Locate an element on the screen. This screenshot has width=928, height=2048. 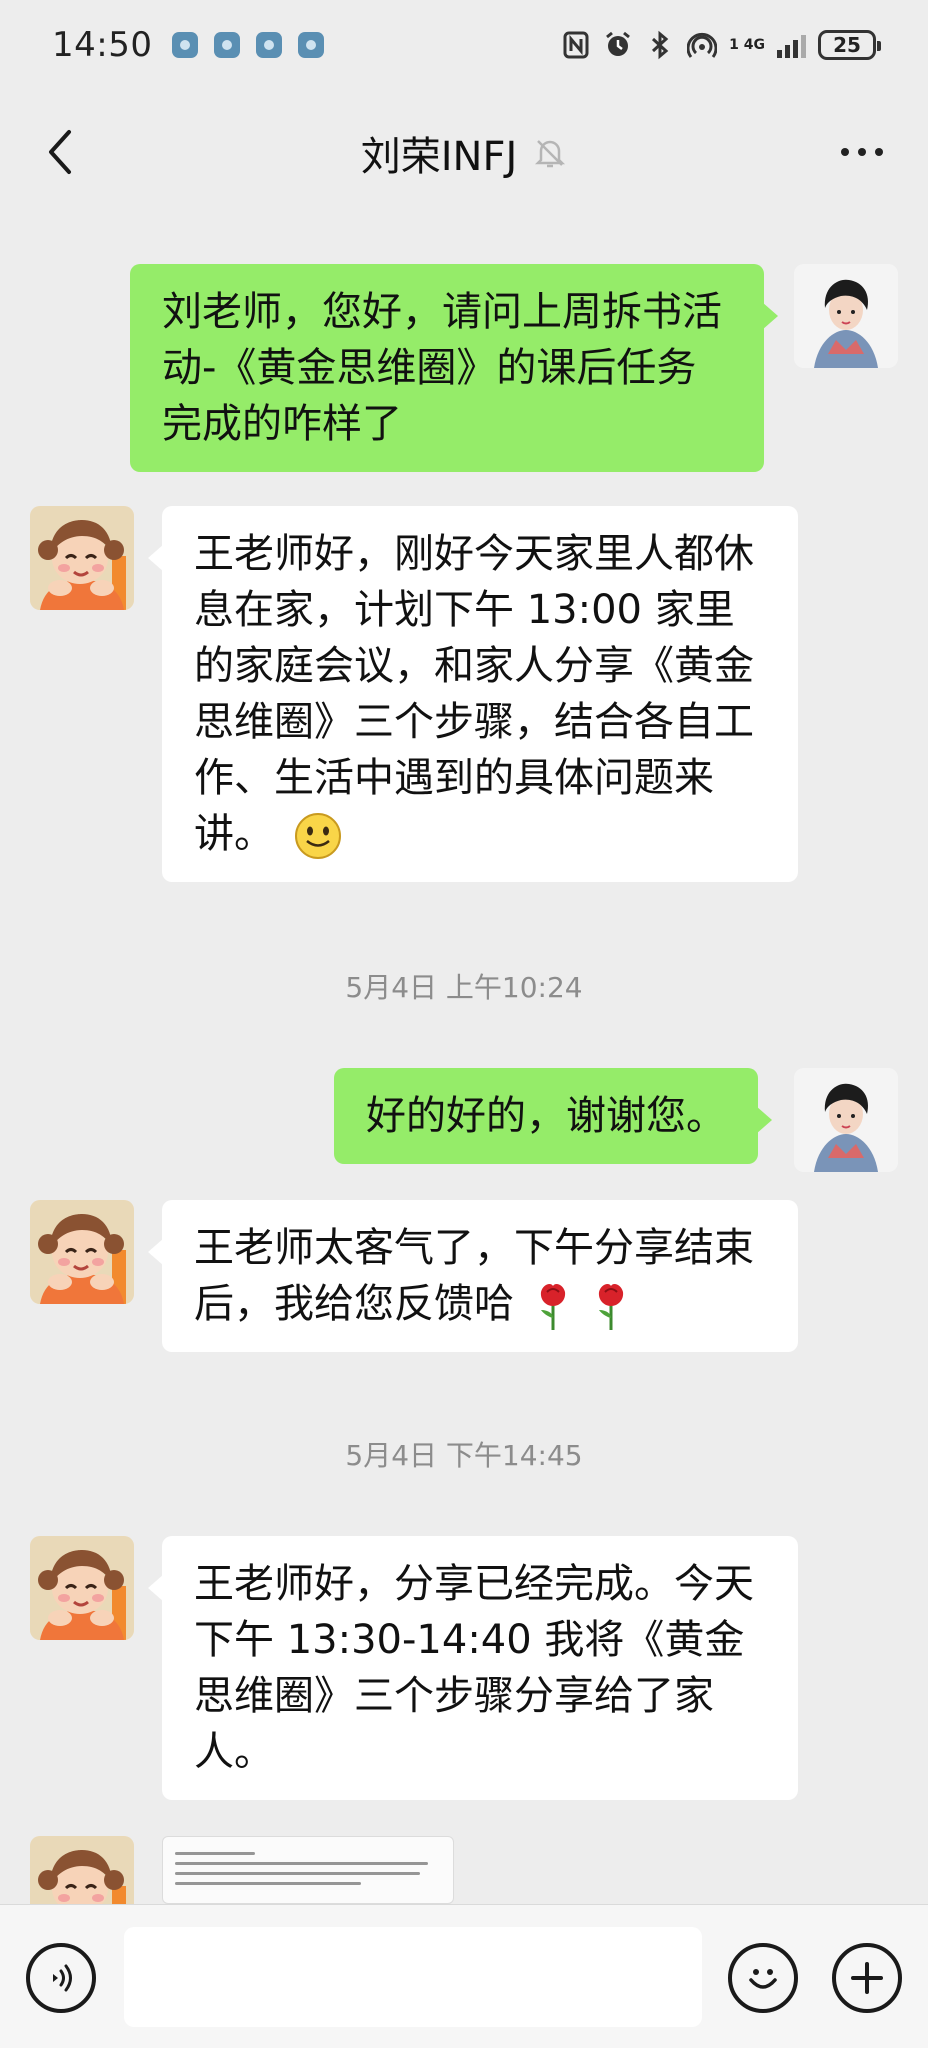
message-text-input is located at coordinates (413, 1977).